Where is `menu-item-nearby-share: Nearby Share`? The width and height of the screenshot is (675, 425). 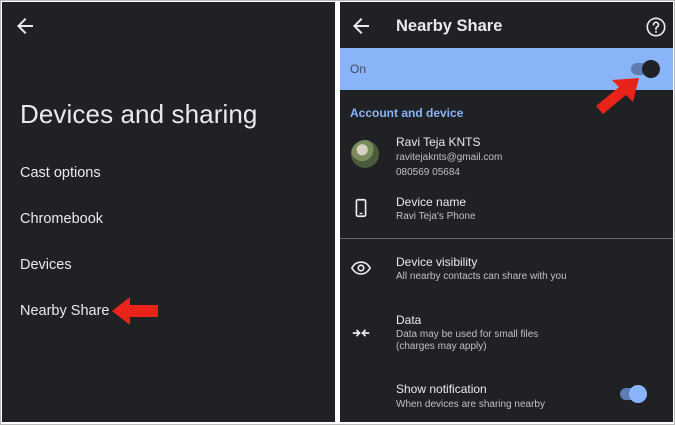 menu-item-nearby-share: Nearby Share is located at coordinates (64, 311).